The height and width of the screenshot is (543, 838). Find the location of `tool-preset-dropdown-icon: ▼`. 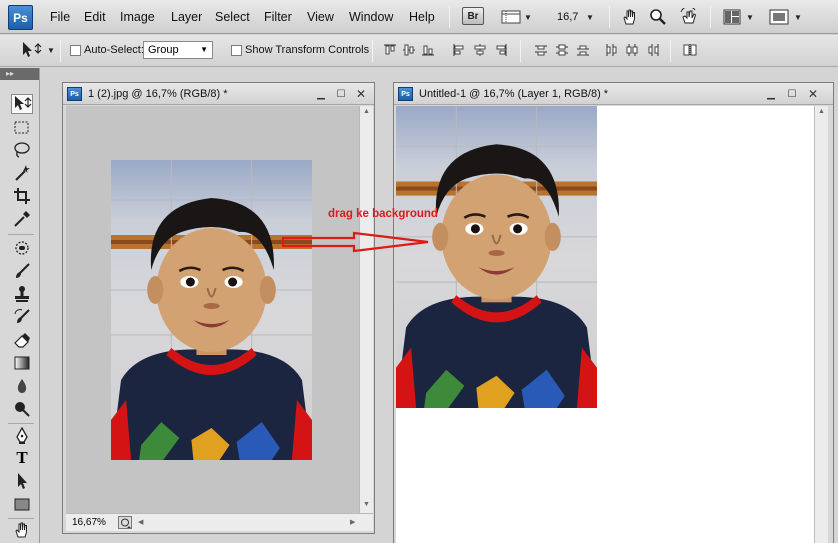

tool-preset-dropdown-icon: ▼ is located at coordinates (51, 50).